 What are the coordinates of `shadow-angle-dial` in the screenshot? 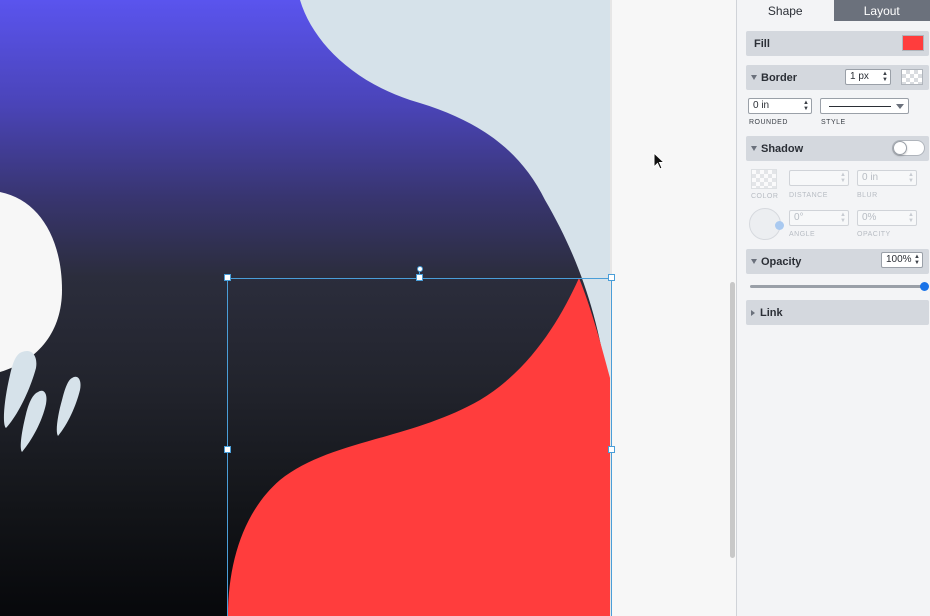 It's located at (766, 224).